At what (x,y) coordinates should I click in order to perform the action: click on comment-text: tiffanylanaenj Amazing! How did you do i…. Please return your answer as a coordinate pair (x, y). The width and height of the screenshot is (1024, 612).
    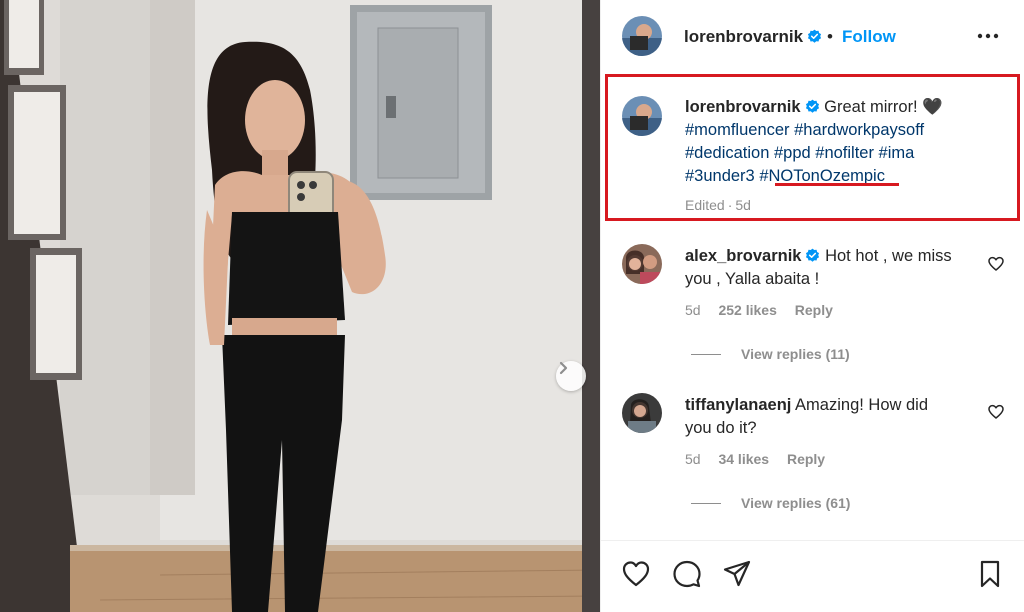
    Looking at the image, I should click on (827, 417).